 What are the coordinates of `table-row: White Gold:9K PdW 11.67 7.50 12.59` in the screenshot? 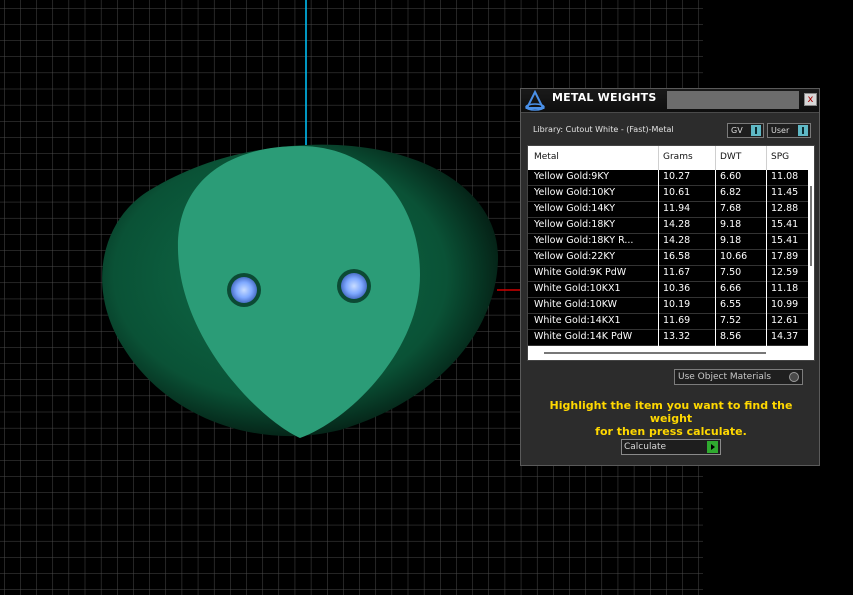 It's located at (668, 274).